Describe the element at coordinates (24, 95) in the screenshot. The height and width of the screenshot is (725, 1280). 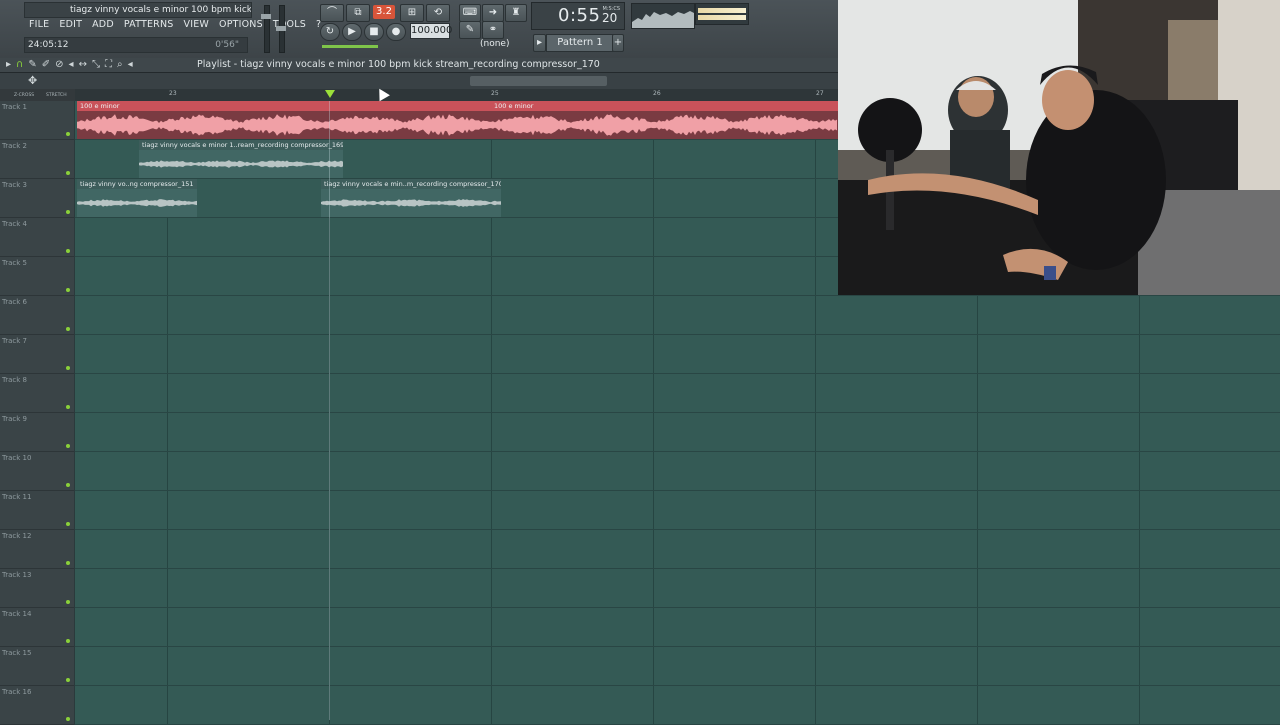
I see `zcross-label: Z-CROSS` at that location.